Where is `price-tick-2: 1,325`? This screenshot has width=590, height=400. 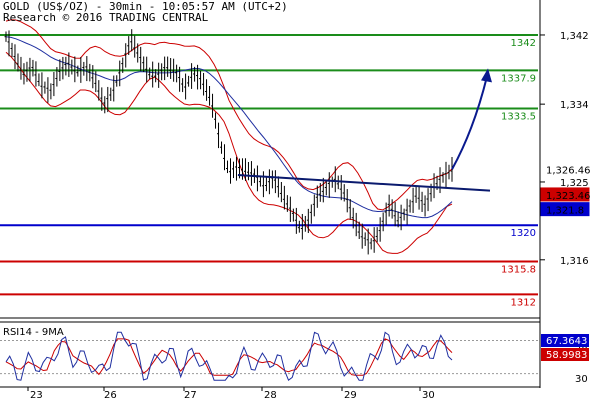
price-tick-2: 1,325 is located at coordinates (574, 183).